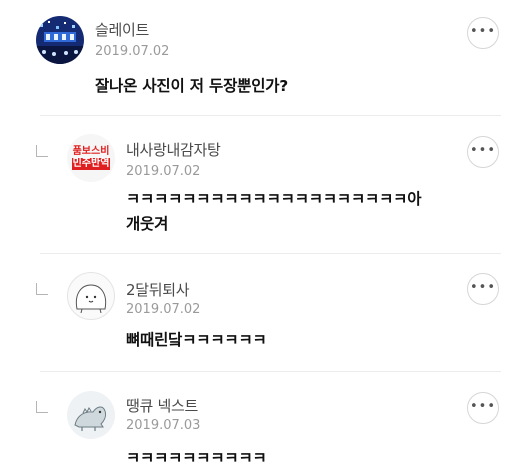 Image resolution: width=517 pixels, height=471 pixels. I want to click on blob-character-icon, so click(91, 299).